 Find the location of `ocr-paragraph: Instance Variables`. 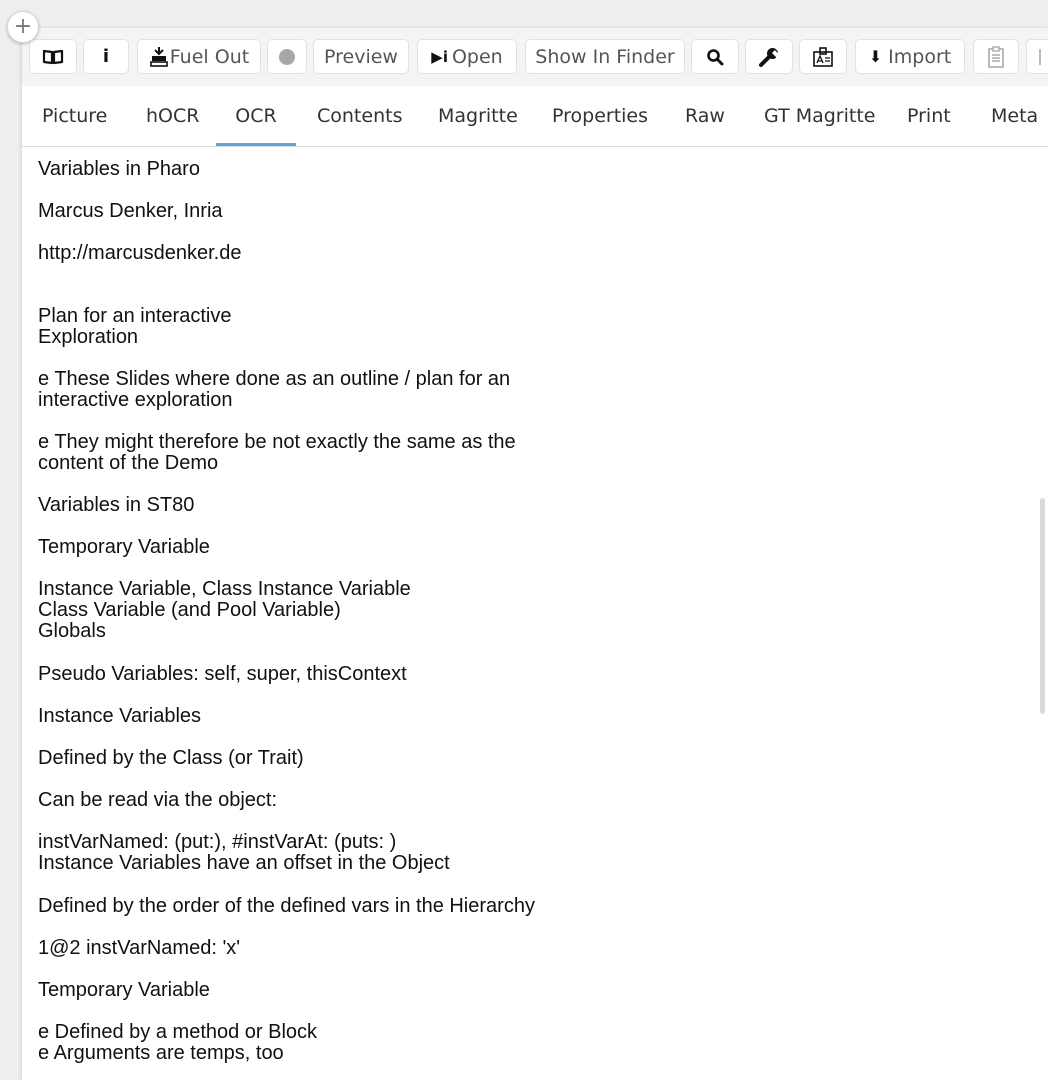

ocr-paragraph: Instance Variables is located at coordinates (120, 716).